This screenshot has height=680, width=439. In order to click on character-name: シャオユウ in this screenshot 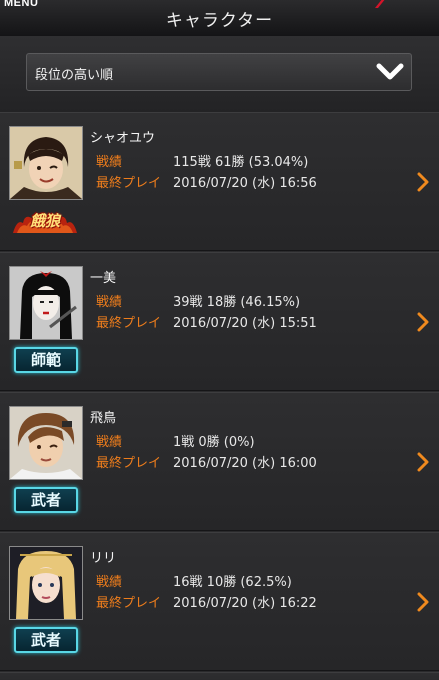, I will do `click(123, 138)`.